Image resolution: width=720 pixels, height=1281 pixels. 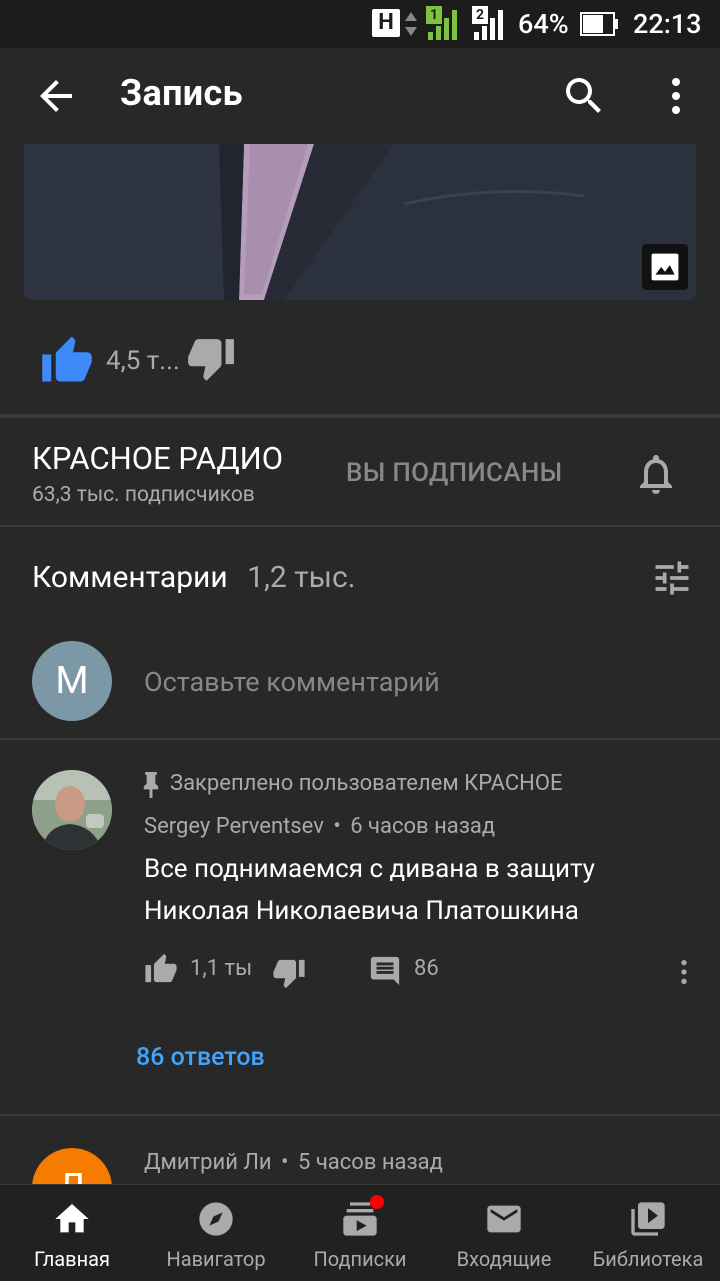 I want to click on sim1-signal-icon, so click(x=442, y=25).